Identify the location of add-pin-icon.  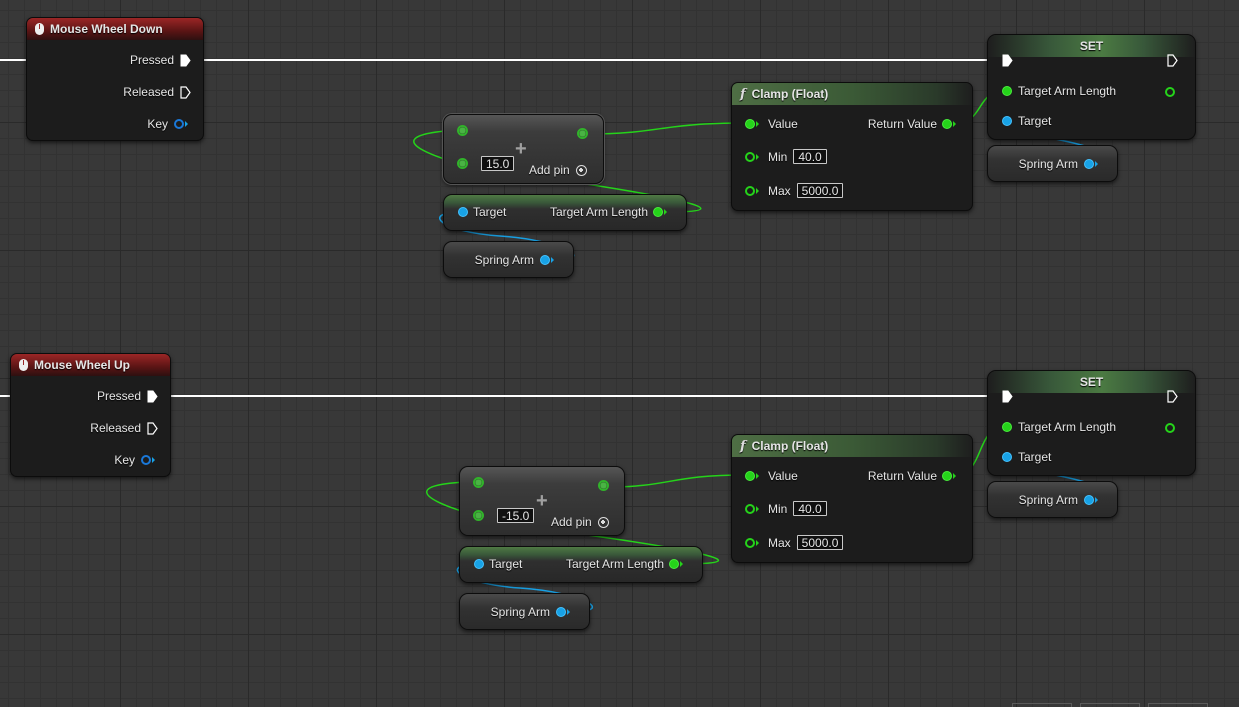
(581, 170).